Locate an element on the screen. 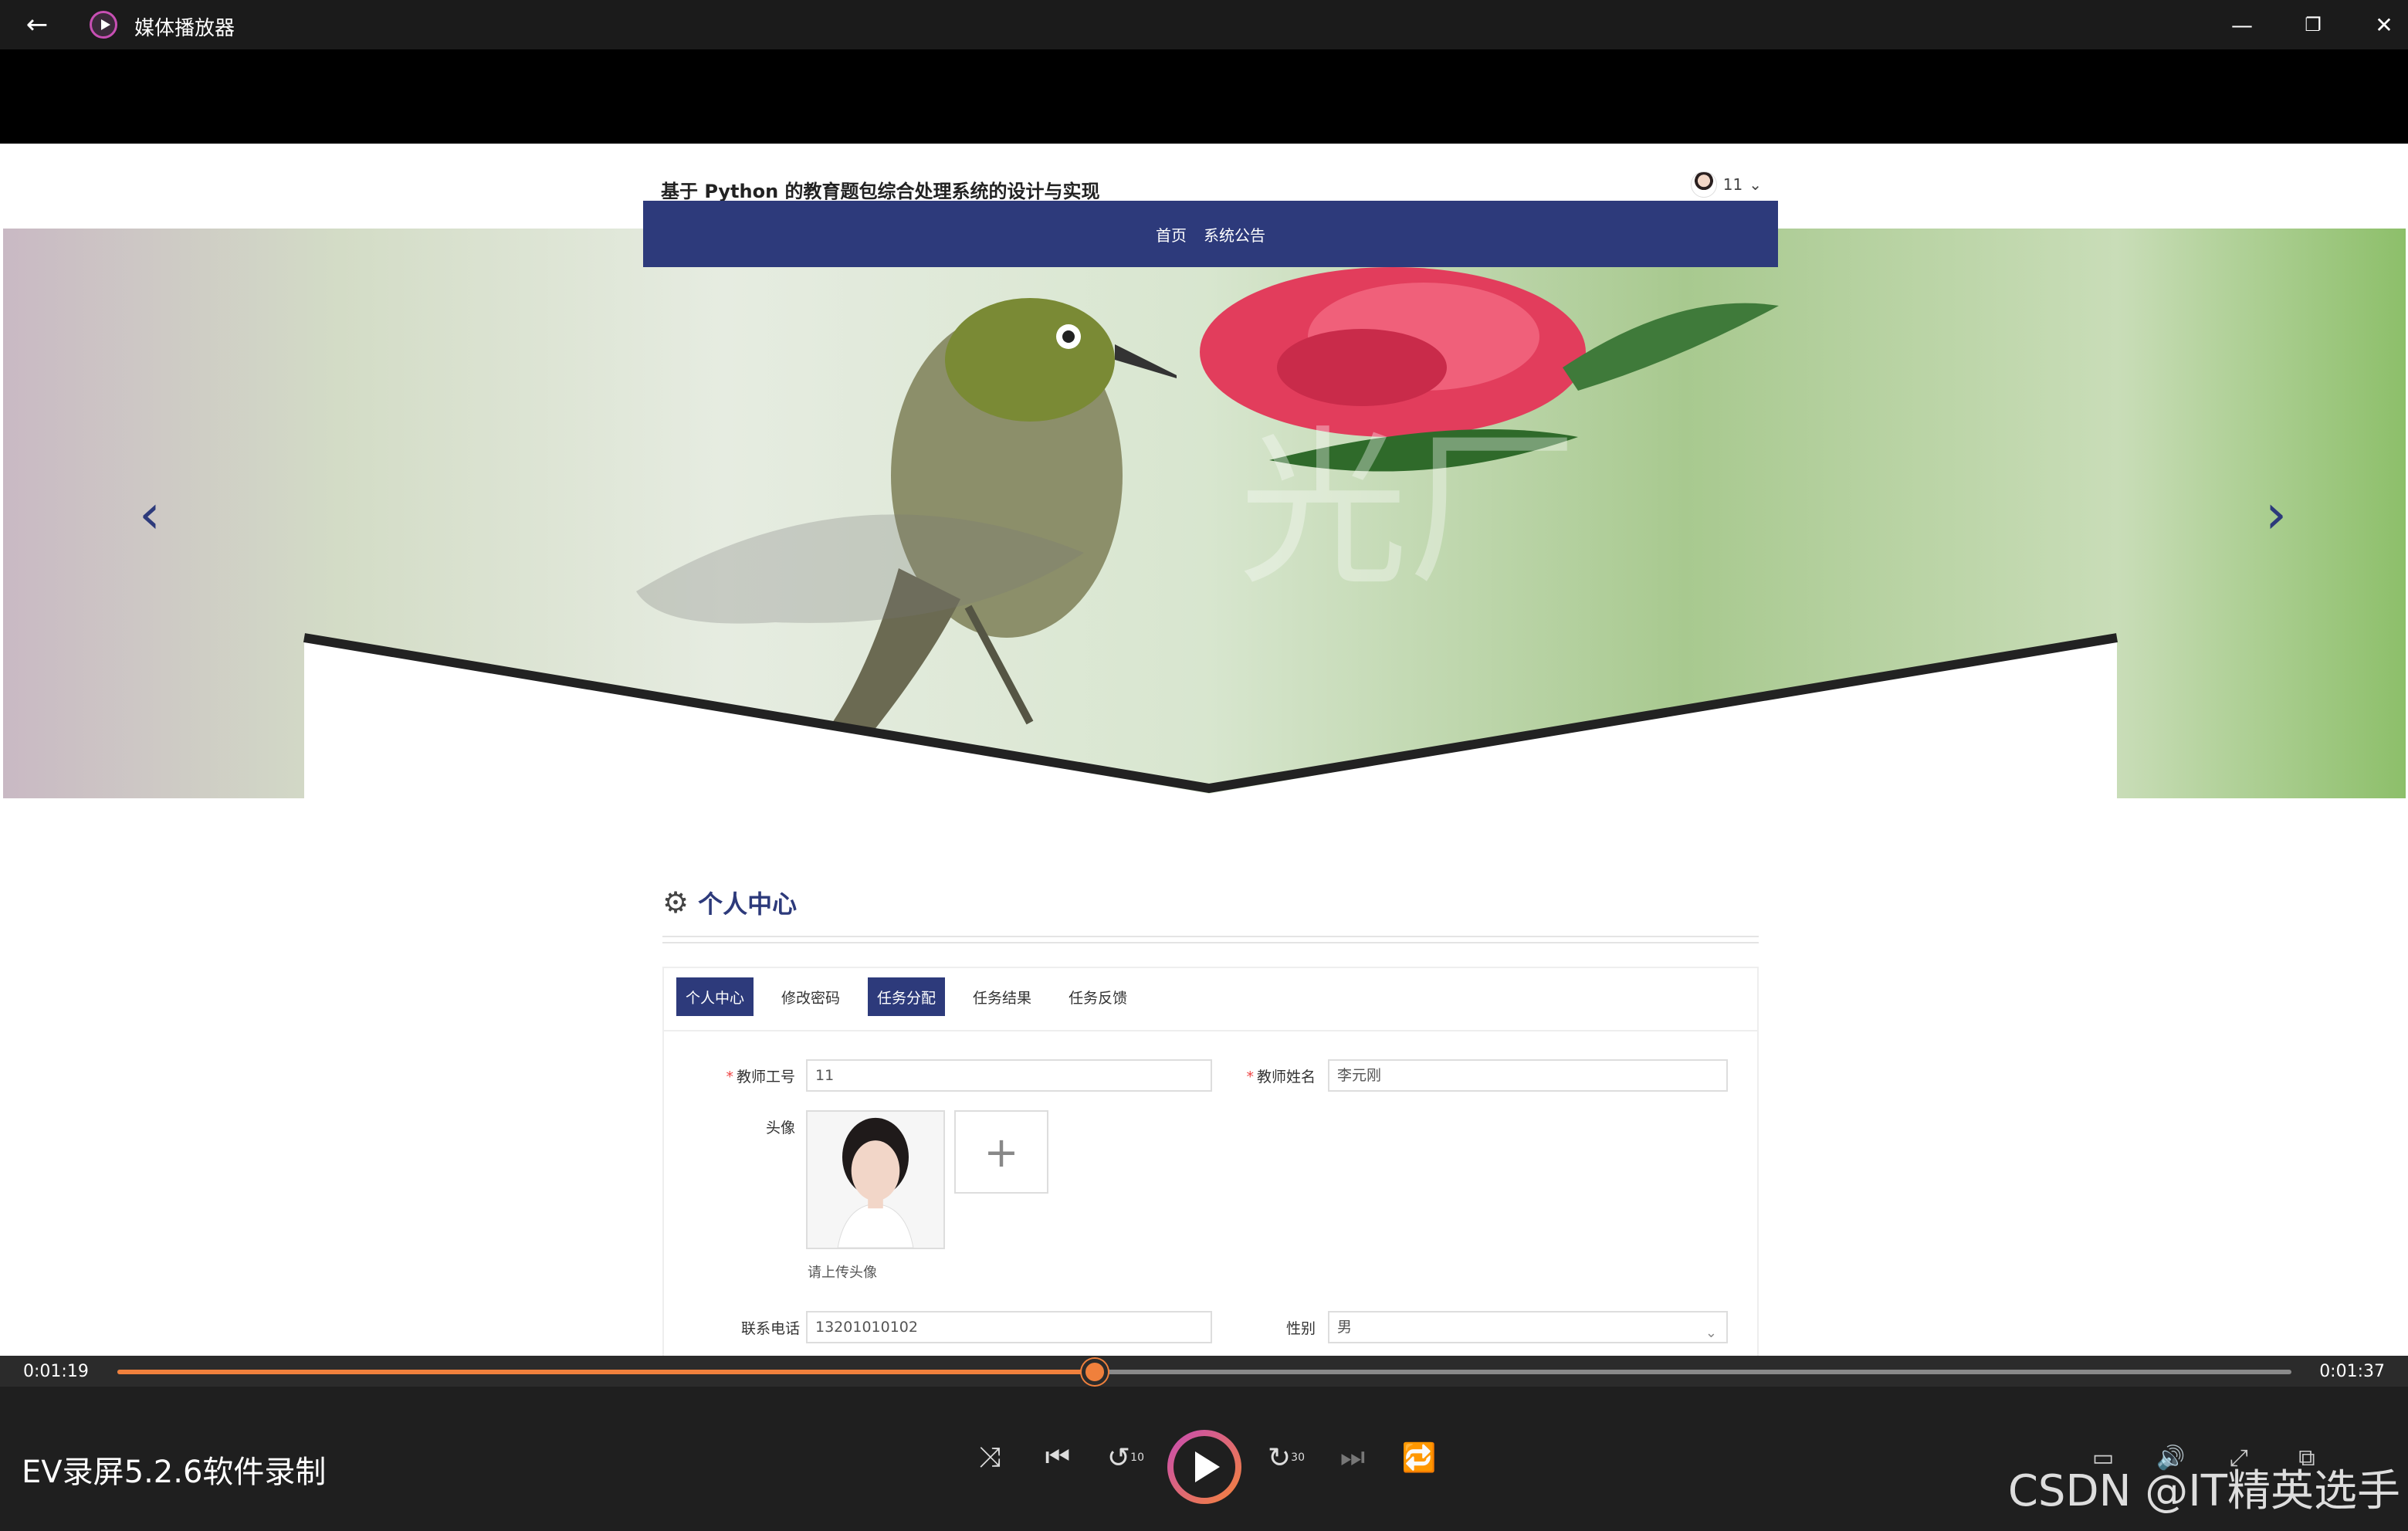  user-avatar is located at coordinates (1703, 184).